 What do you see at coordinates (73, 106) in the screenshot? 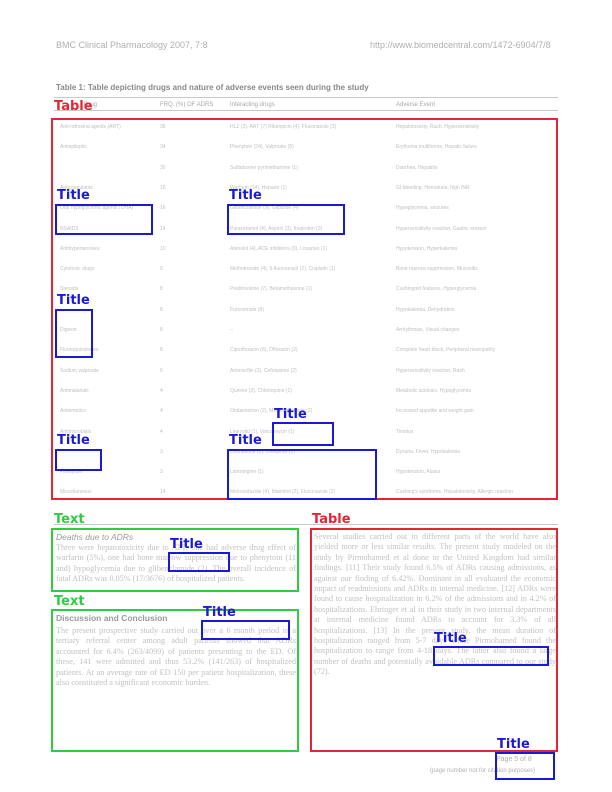
I see `annotation-label-table: Table` at bounding box center [73, 106].